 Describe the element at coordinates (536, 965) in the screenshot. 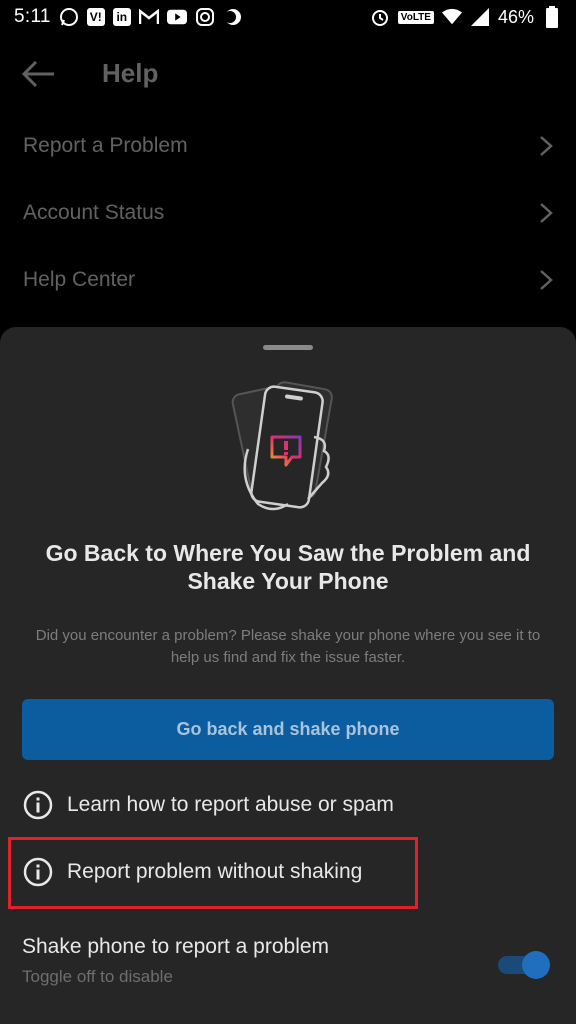

I see `toggle-knob` at that location.